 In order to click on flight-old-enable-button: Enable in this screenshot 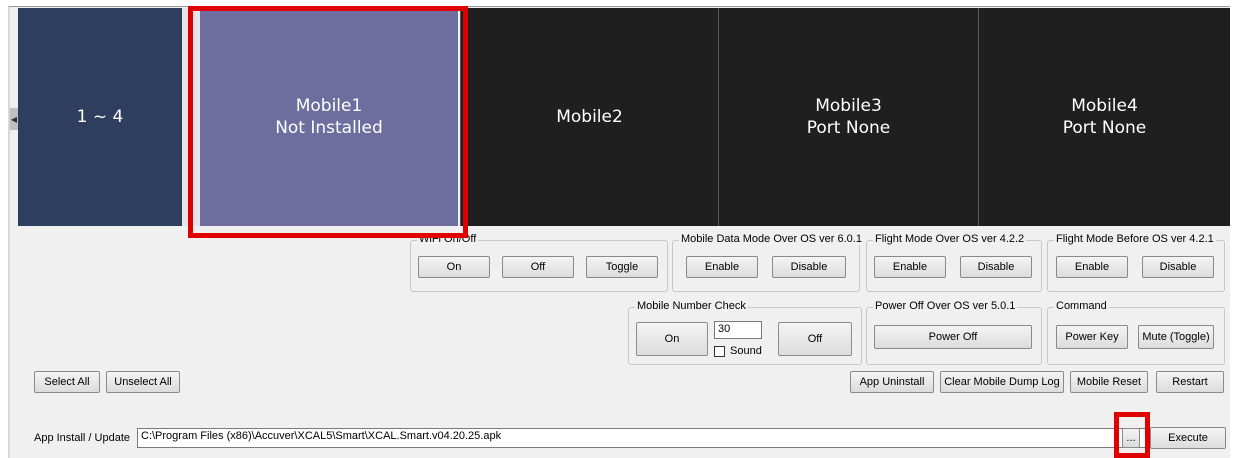, I will do `click(1092, 267)`.